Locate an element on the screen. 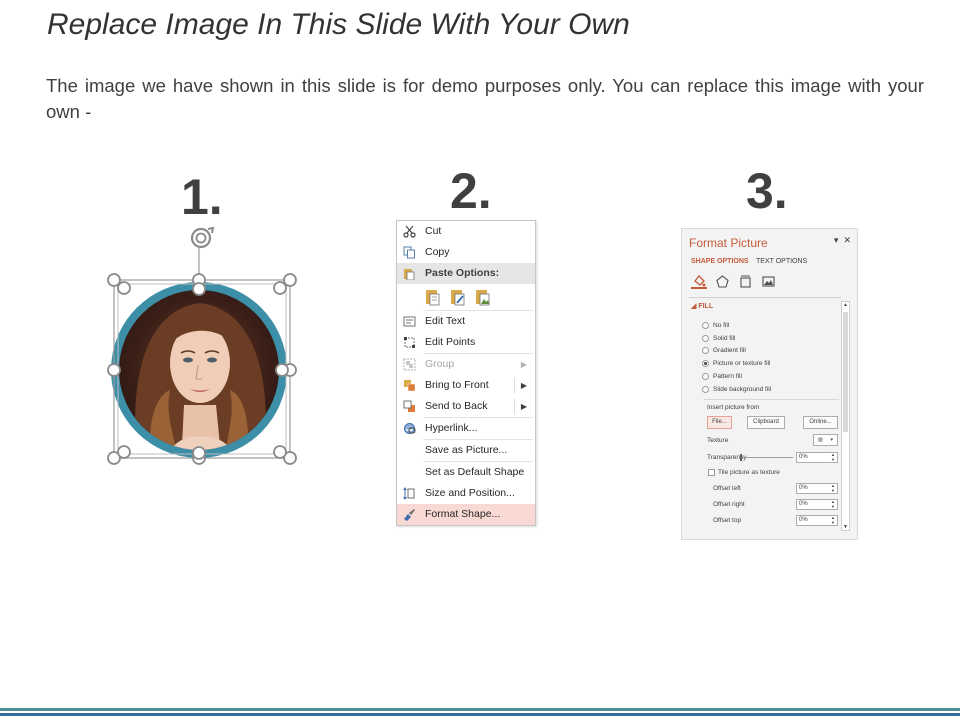  radio-no-fill: No fill is located at coordinates (736, 325).